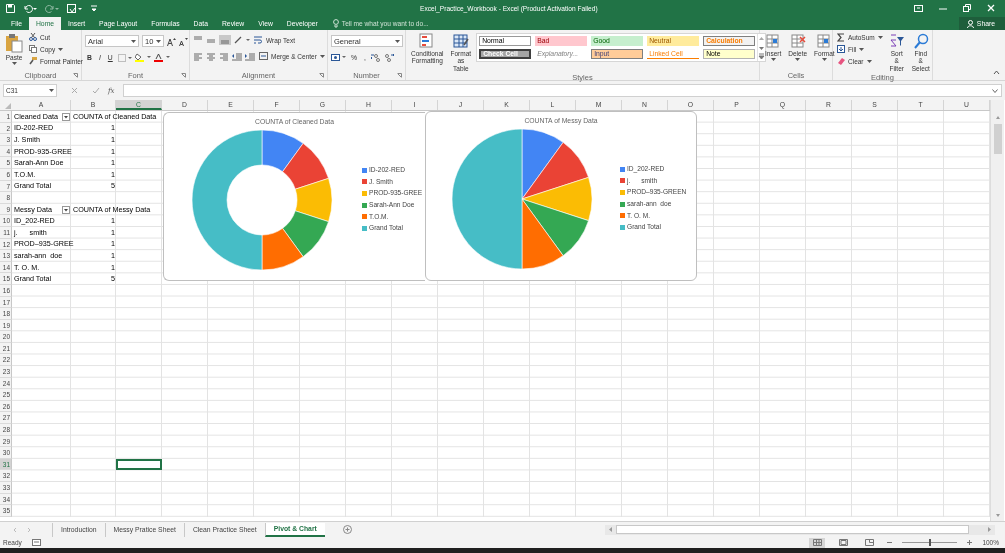  I want to click on align-left-icon, so click(198, 56).